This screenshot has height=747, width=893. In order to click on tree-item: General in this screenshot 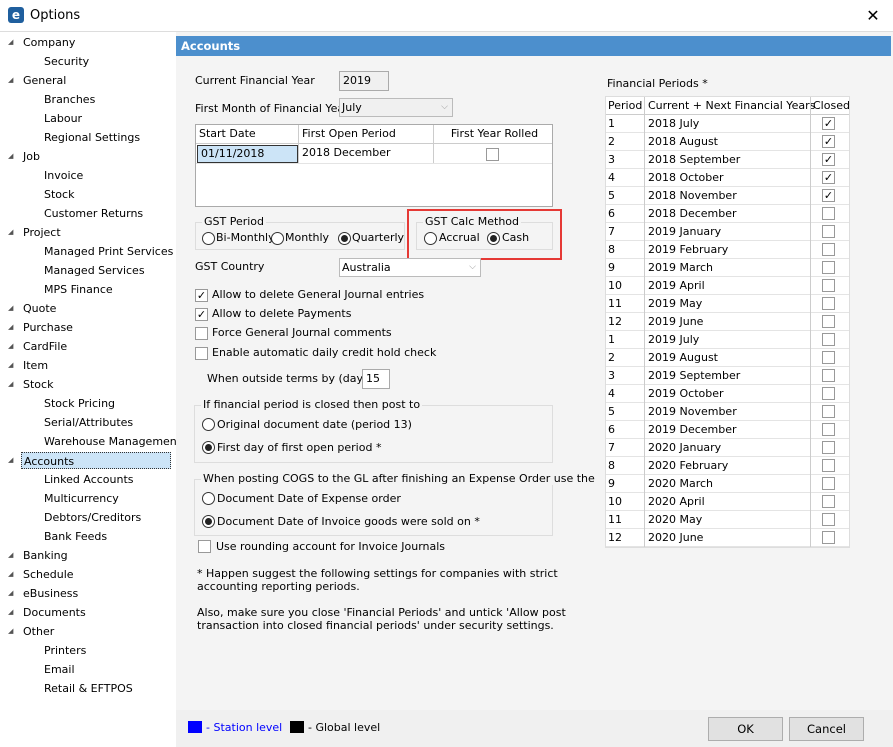, I will do `click(44, 80)`.